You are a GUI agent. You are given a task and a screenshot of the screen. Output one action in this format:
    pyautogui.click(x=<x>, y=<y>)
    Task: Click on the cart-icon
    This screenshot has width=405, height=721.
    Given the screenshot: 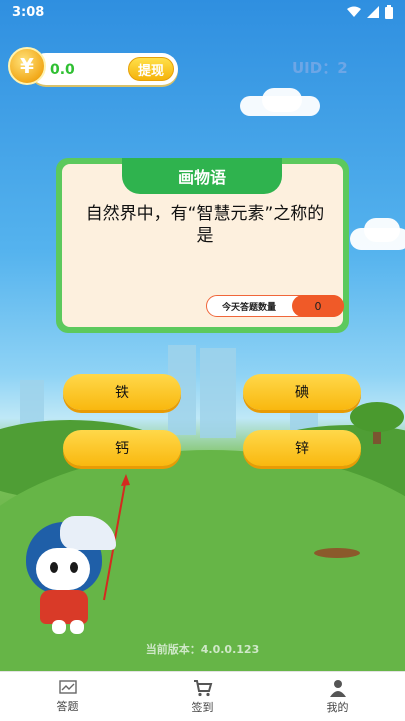 What is the action you would take?
    pyautogui.click(x=202, y=687)
    